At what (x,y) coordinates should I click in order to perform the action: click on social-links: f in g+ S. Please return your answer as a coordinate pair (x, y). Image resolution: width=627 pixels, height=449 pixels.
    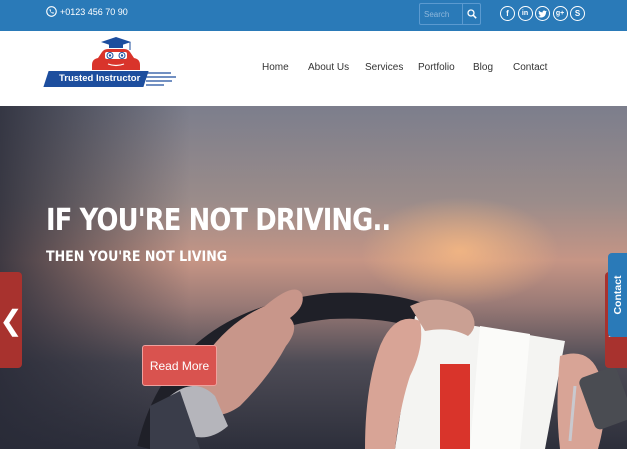
    Looking at the image, I should click on (544, 13).